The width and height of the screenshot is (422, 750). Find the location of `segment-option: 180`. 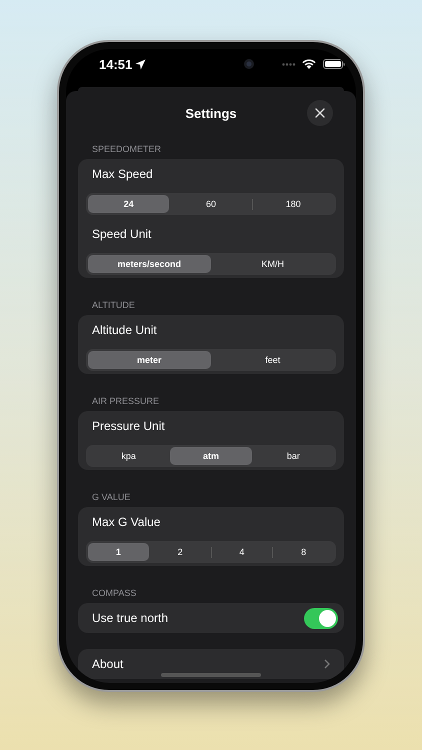

segment-option: 180 is located at coordinates (293, 204).